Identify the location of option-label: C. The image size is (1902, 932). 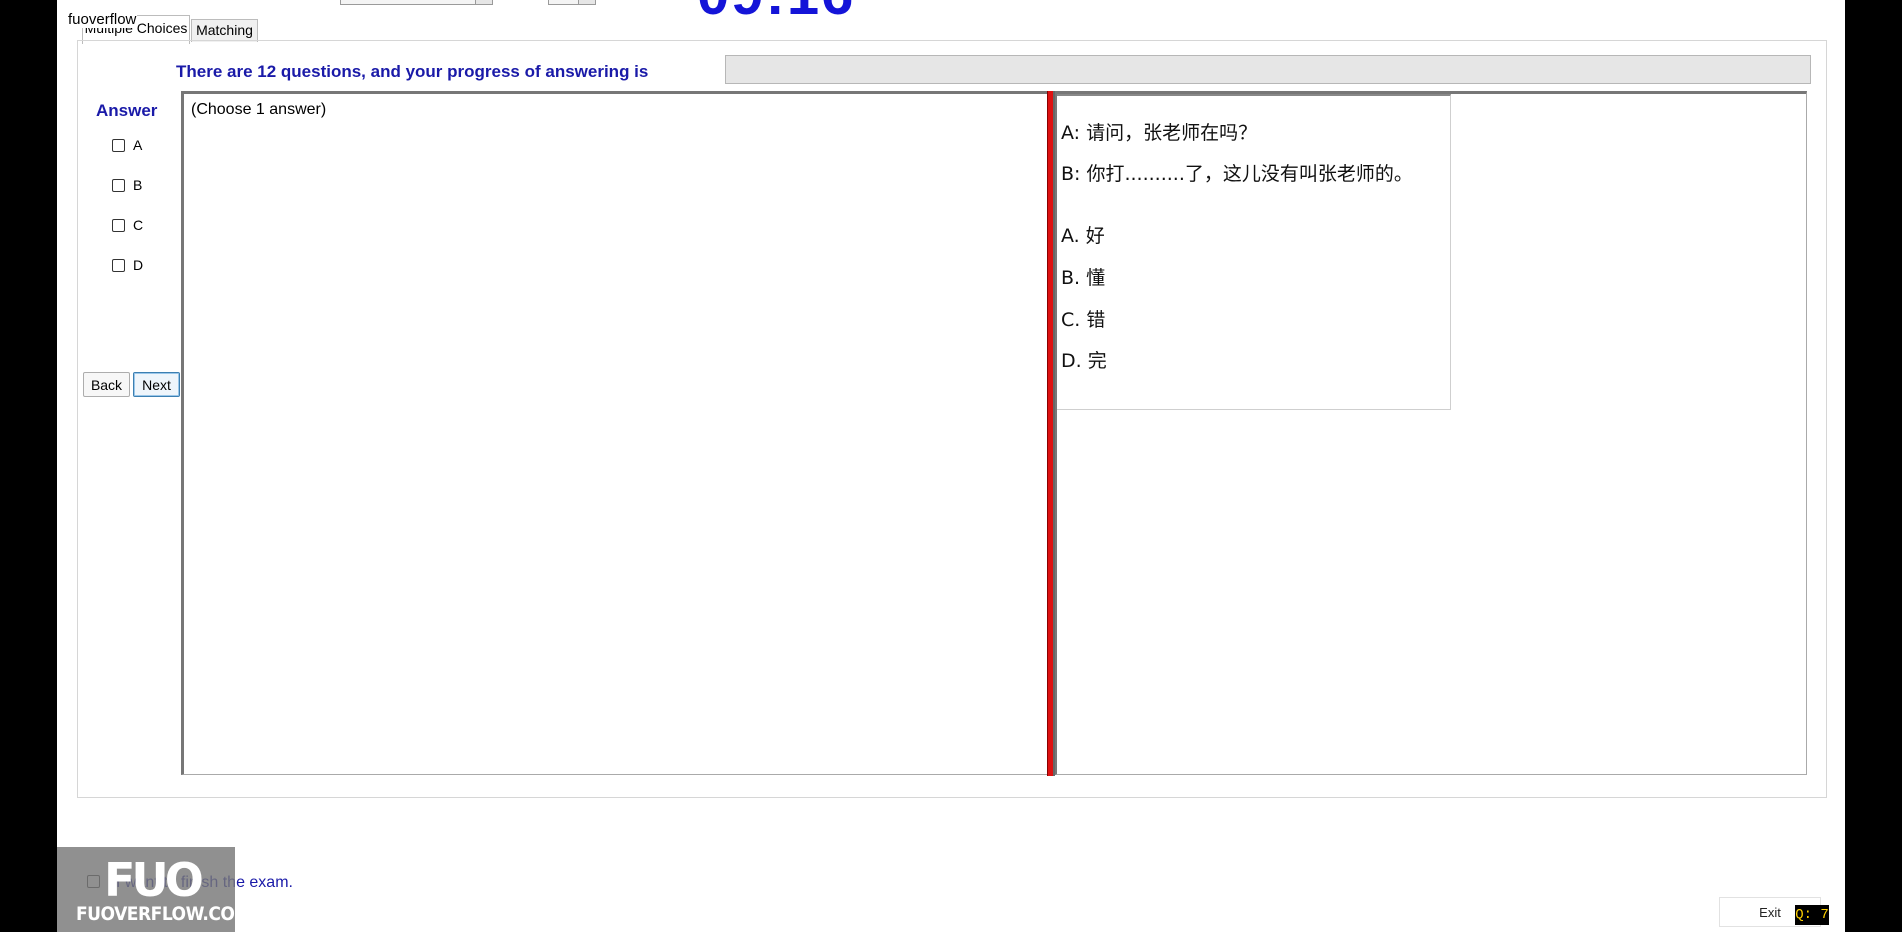
(138, 225).